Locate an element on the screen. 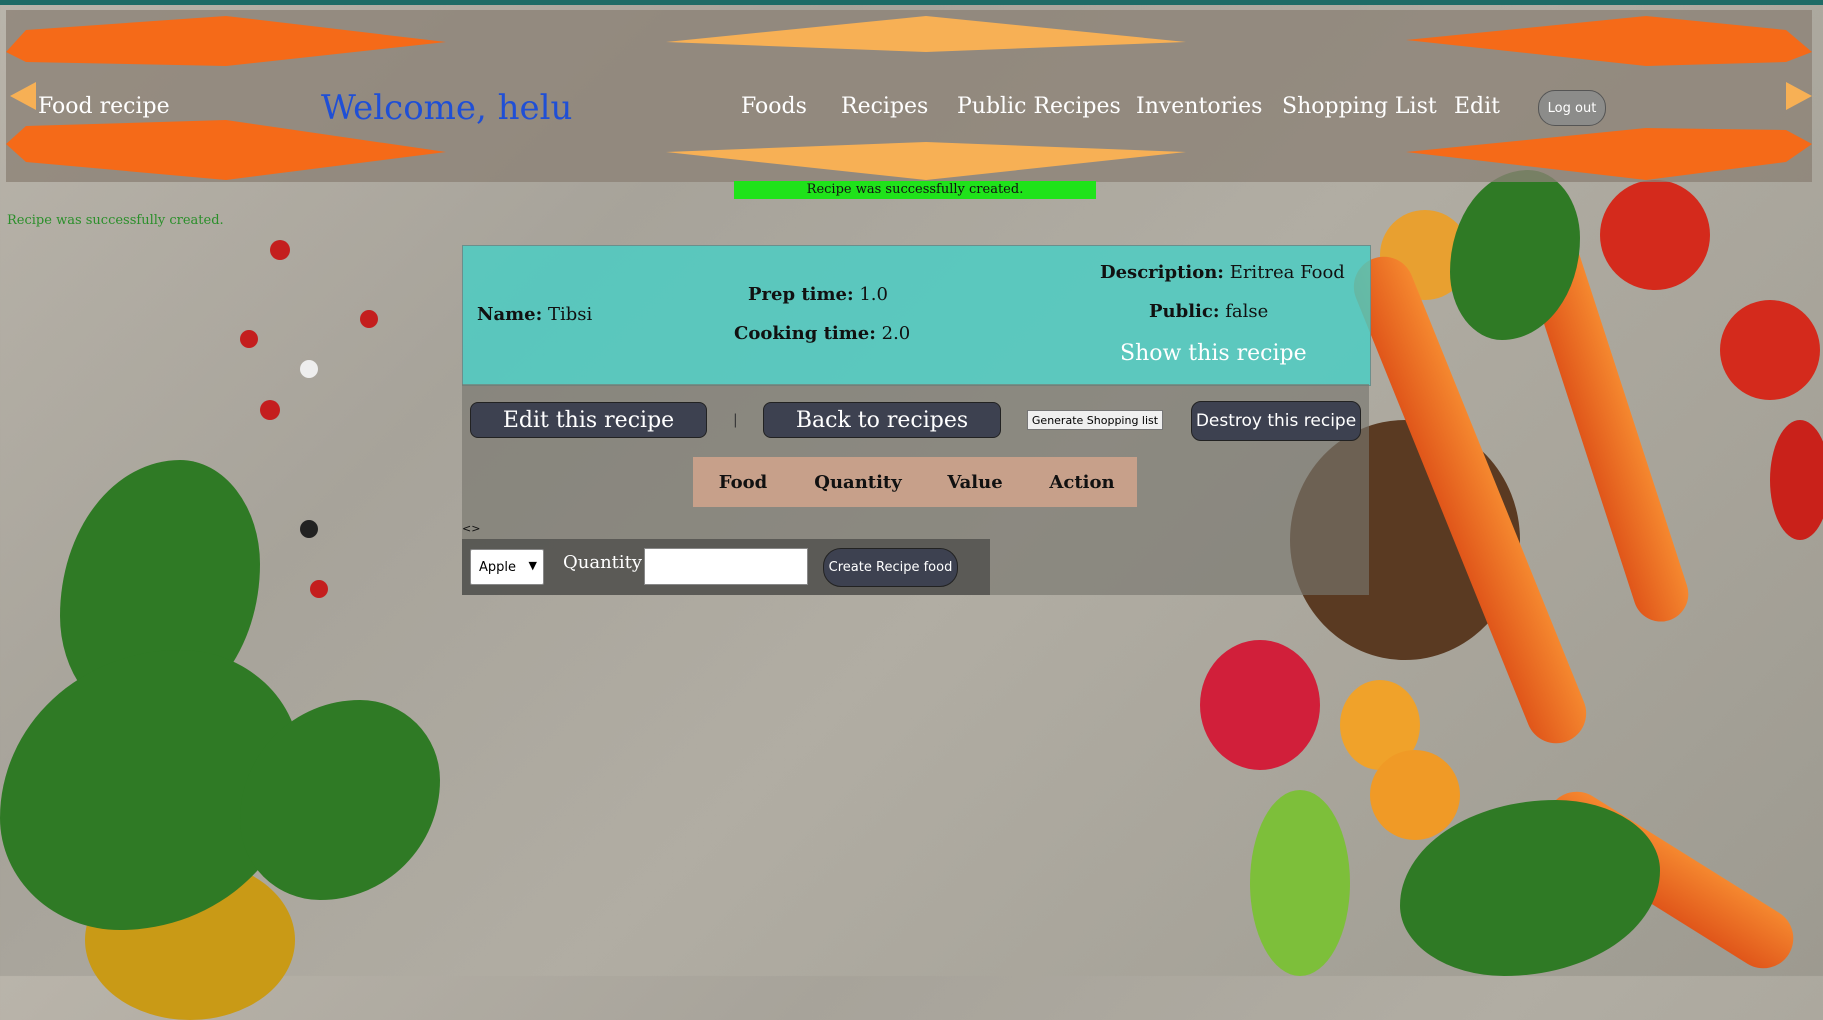 The image size is (1823, 1020). top-accent-line is located at coordinates (911, 2).